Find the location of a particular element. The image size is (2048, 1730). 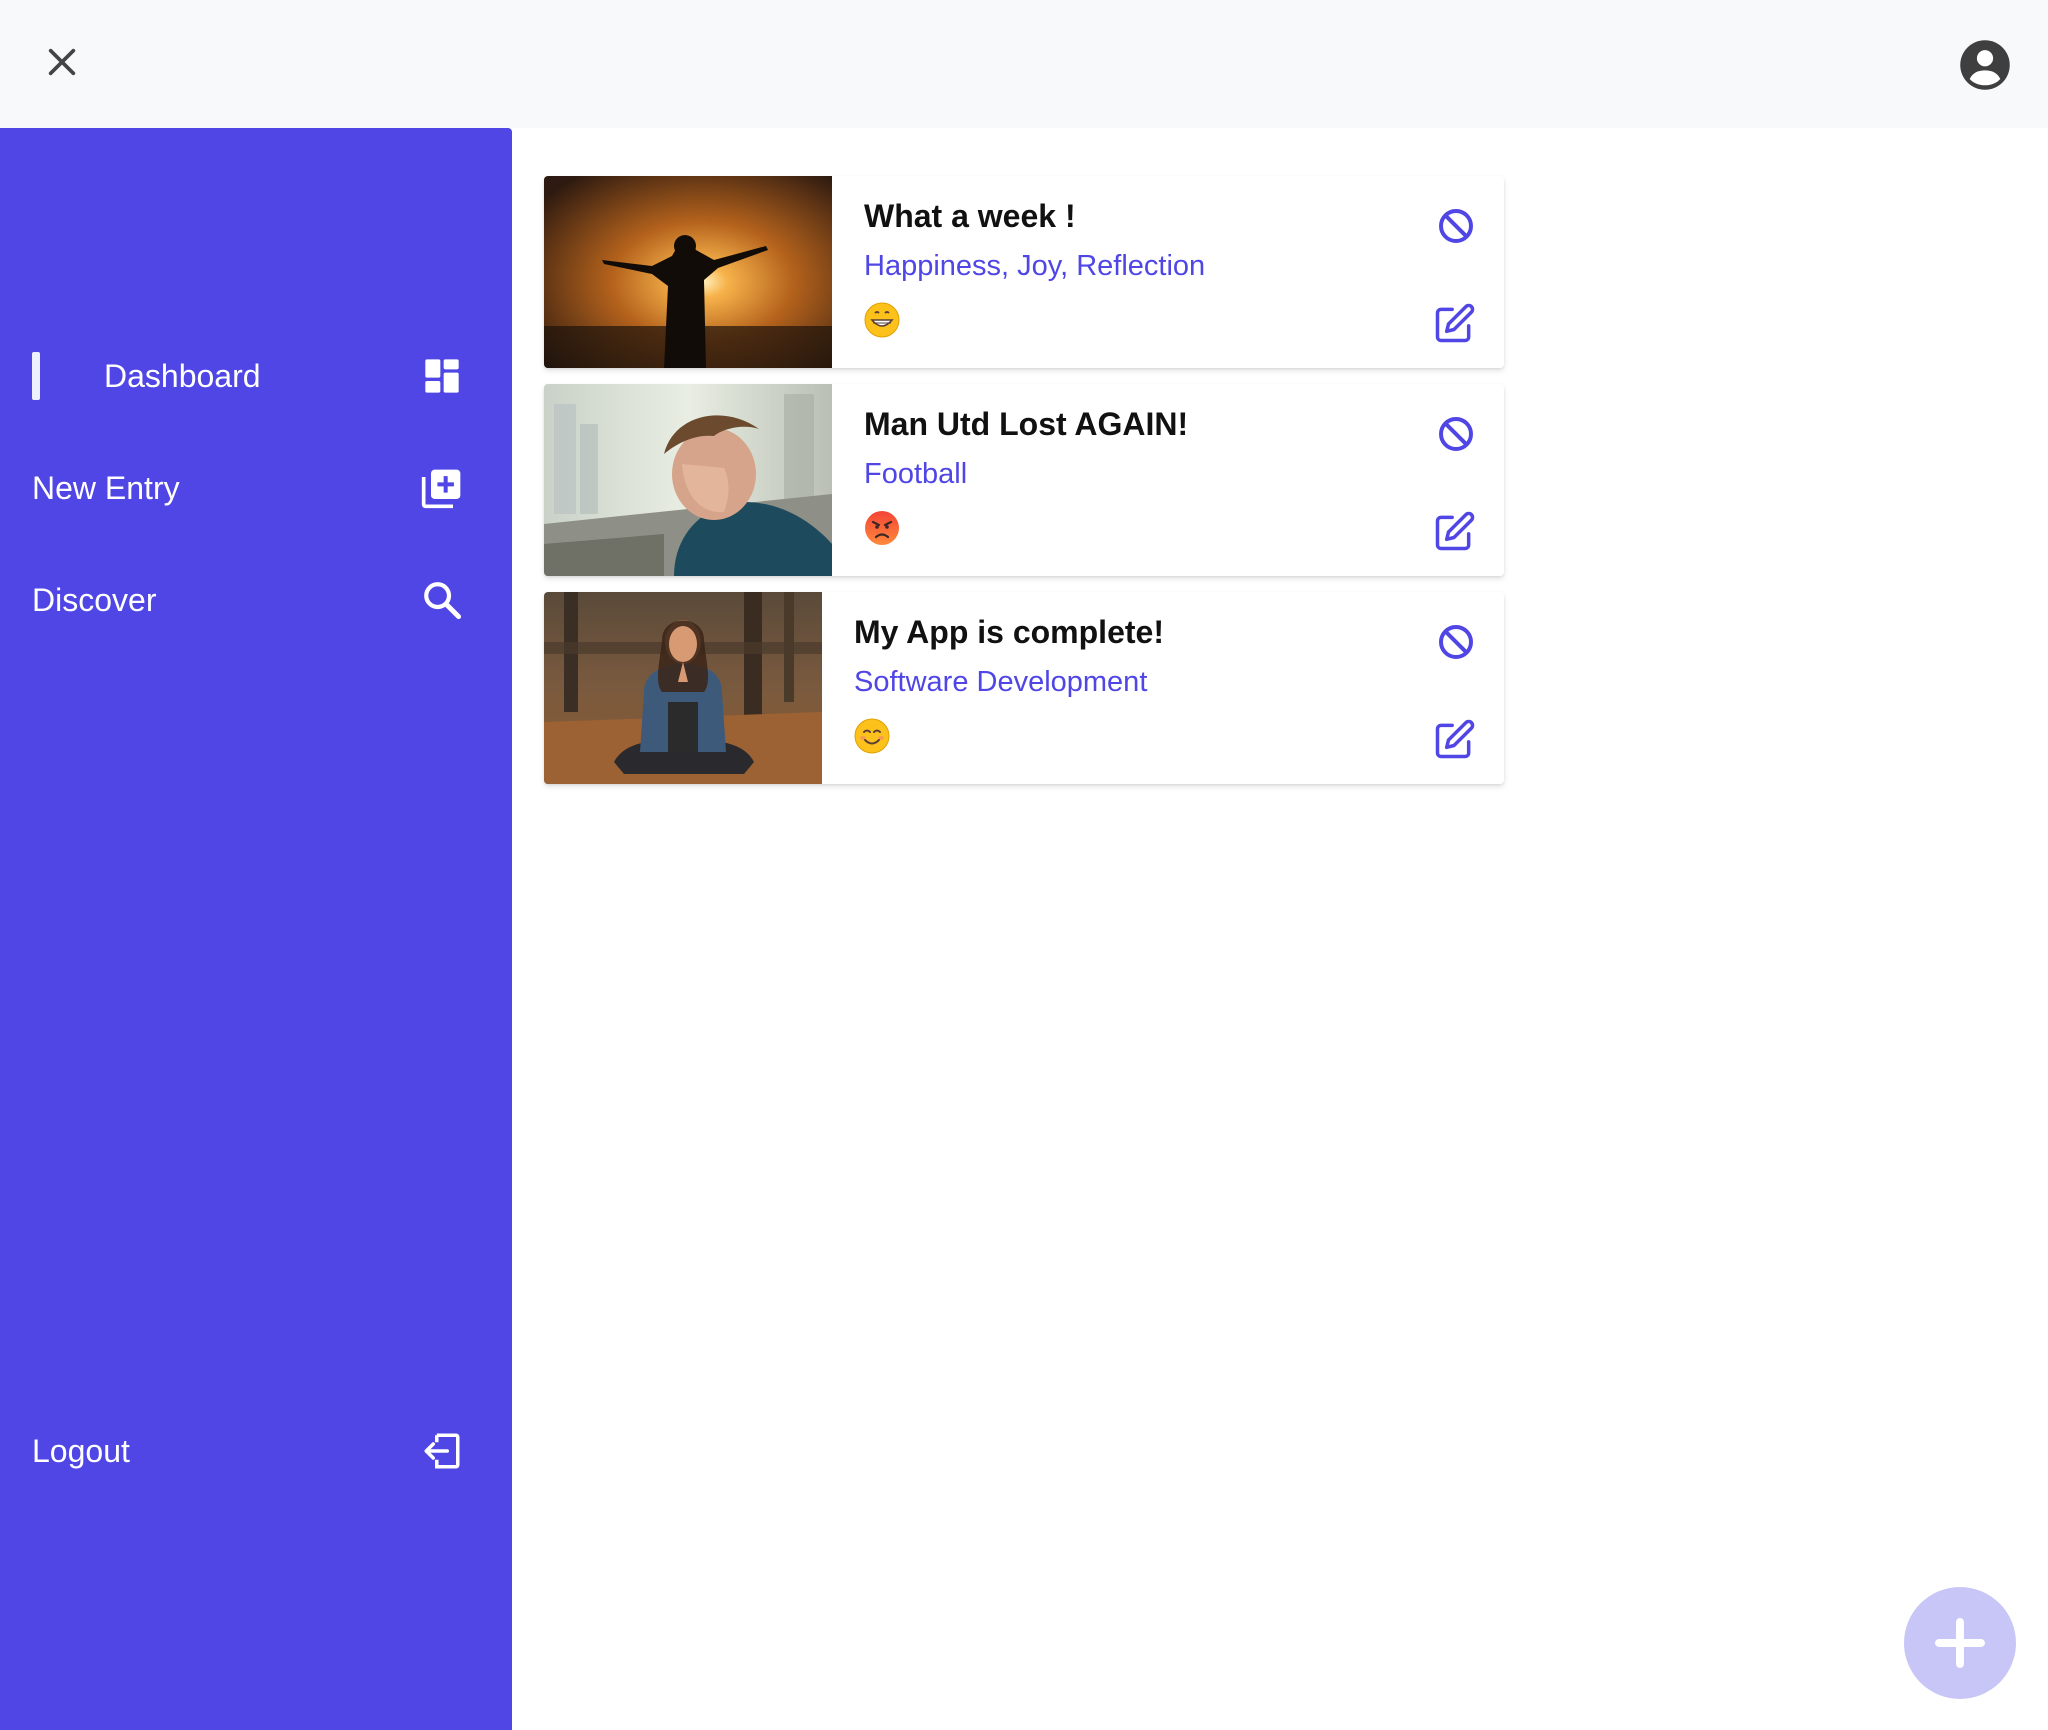

entry-title: What a week ! is located at coordinates (970, 216).